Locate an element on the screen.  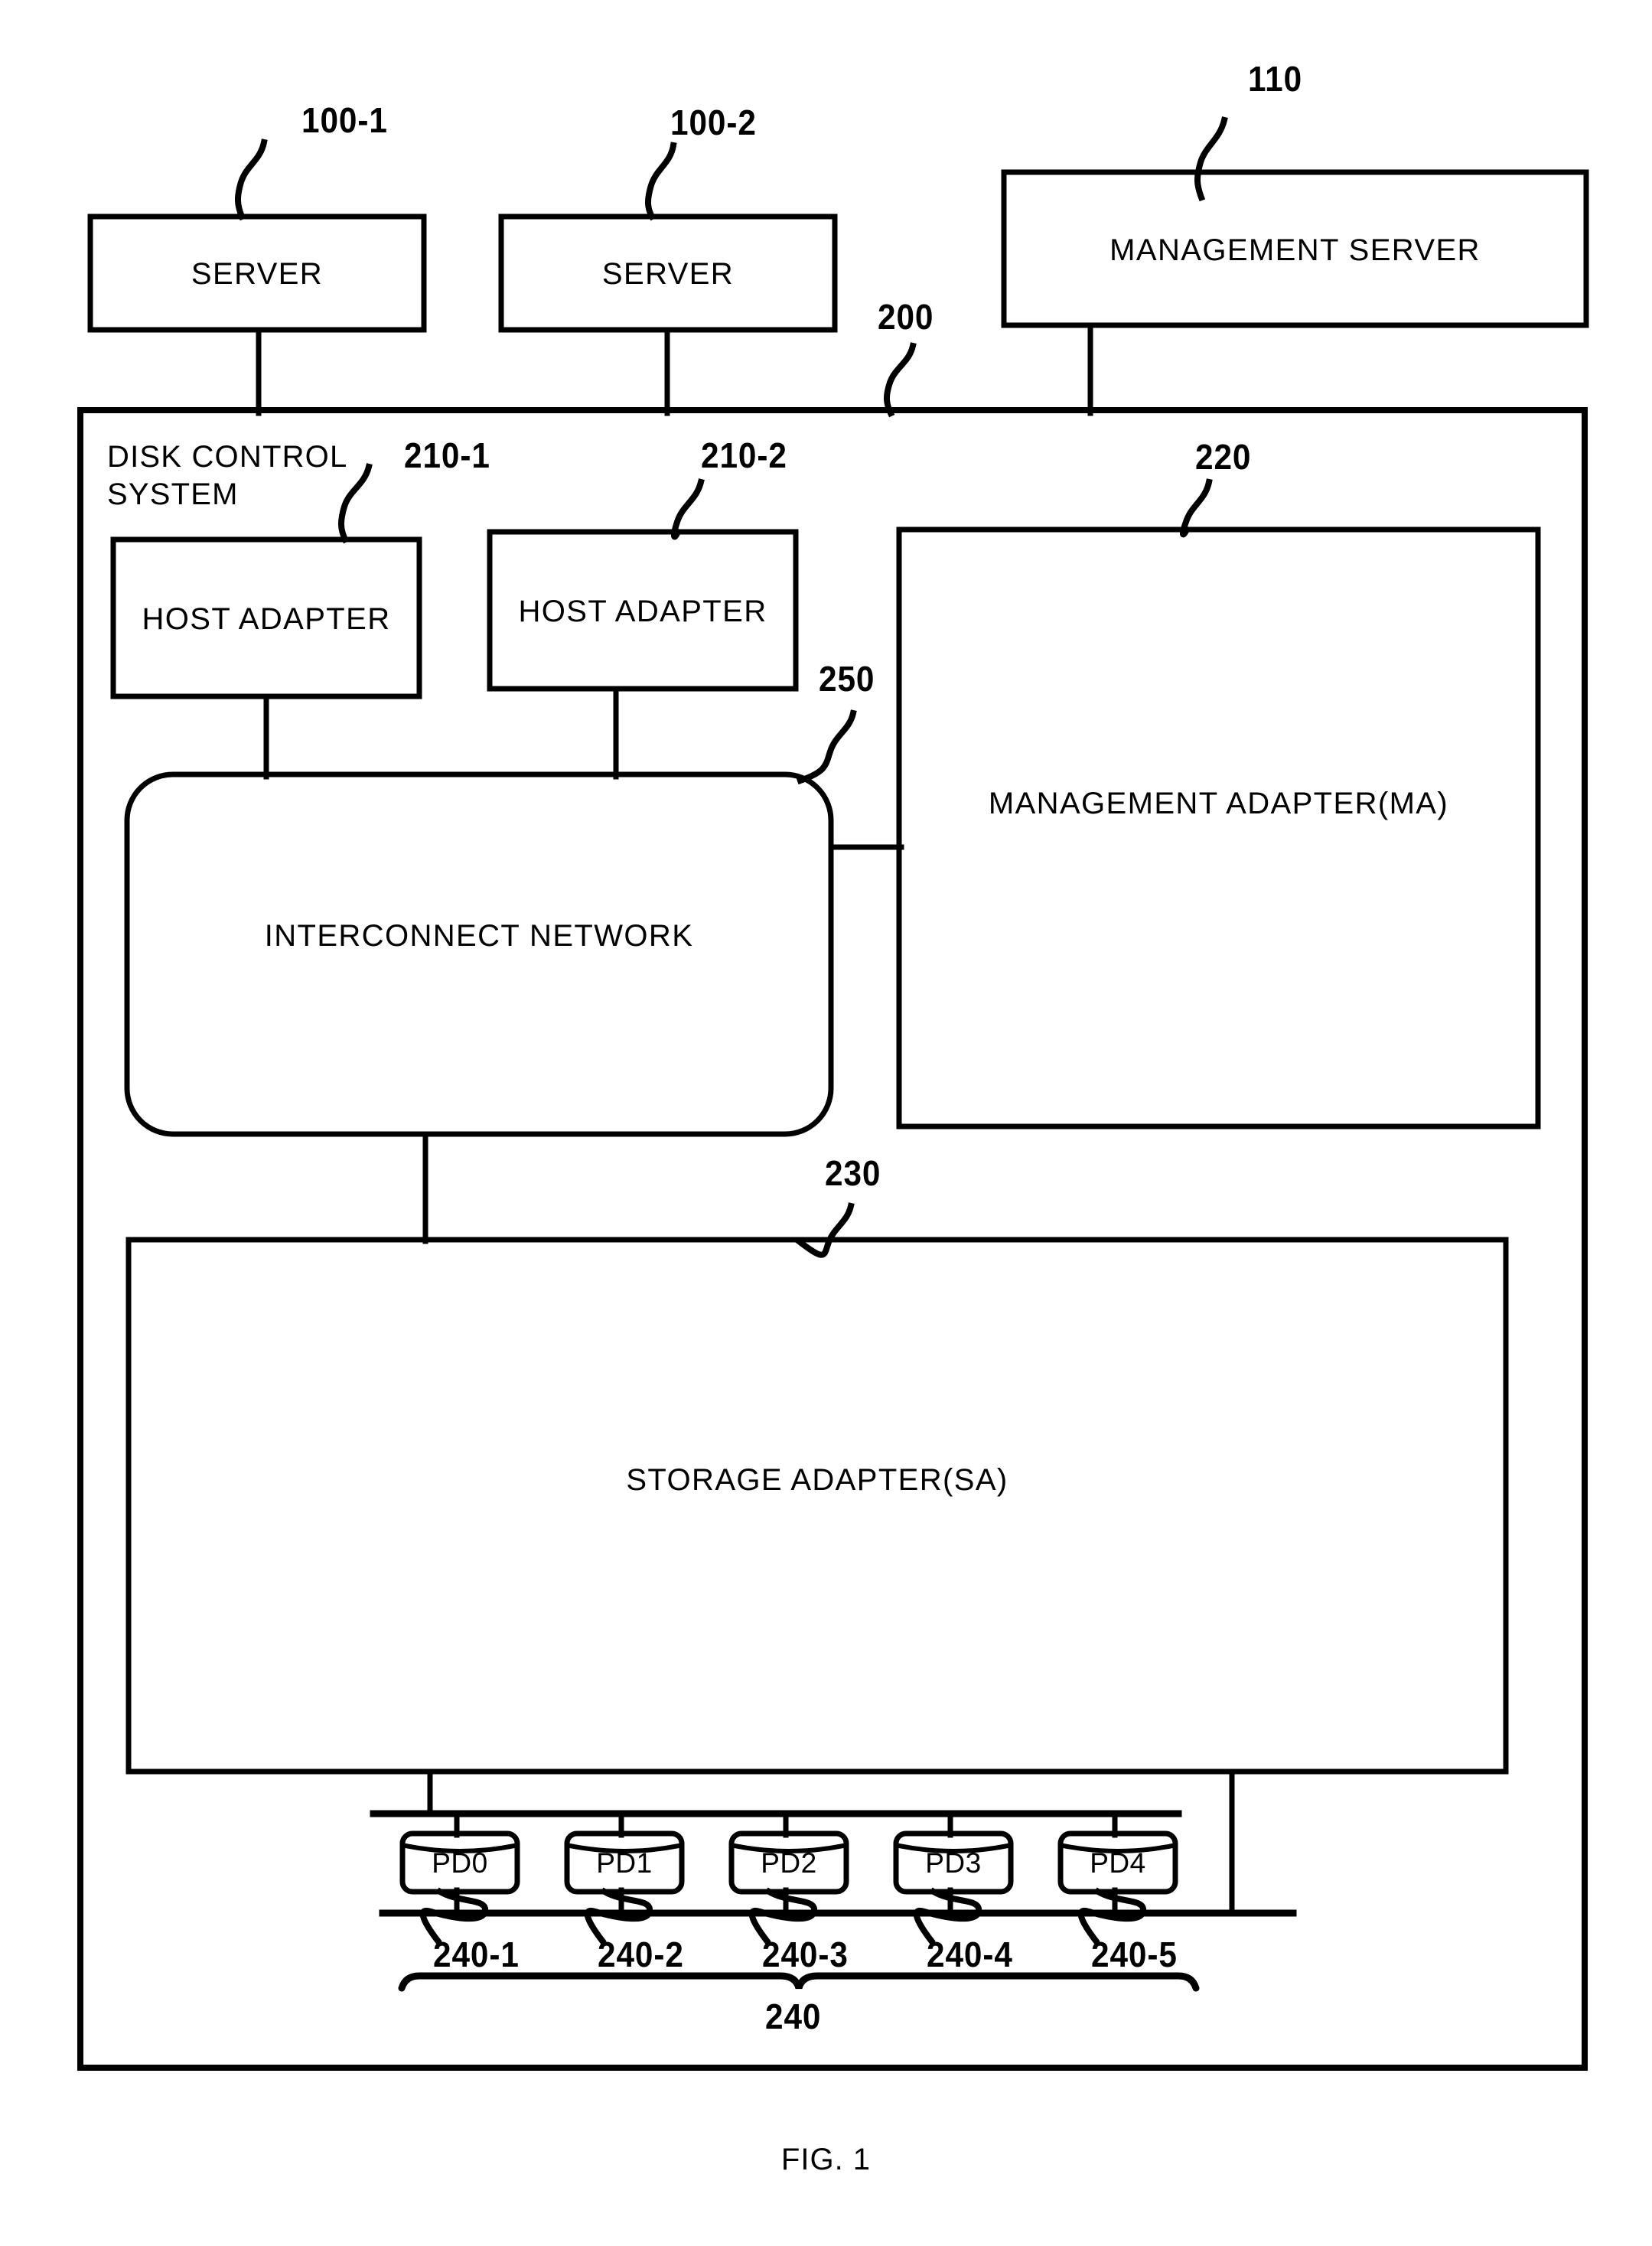
ref-240-5: 240-5 is located at coordinates (1134, 1954).